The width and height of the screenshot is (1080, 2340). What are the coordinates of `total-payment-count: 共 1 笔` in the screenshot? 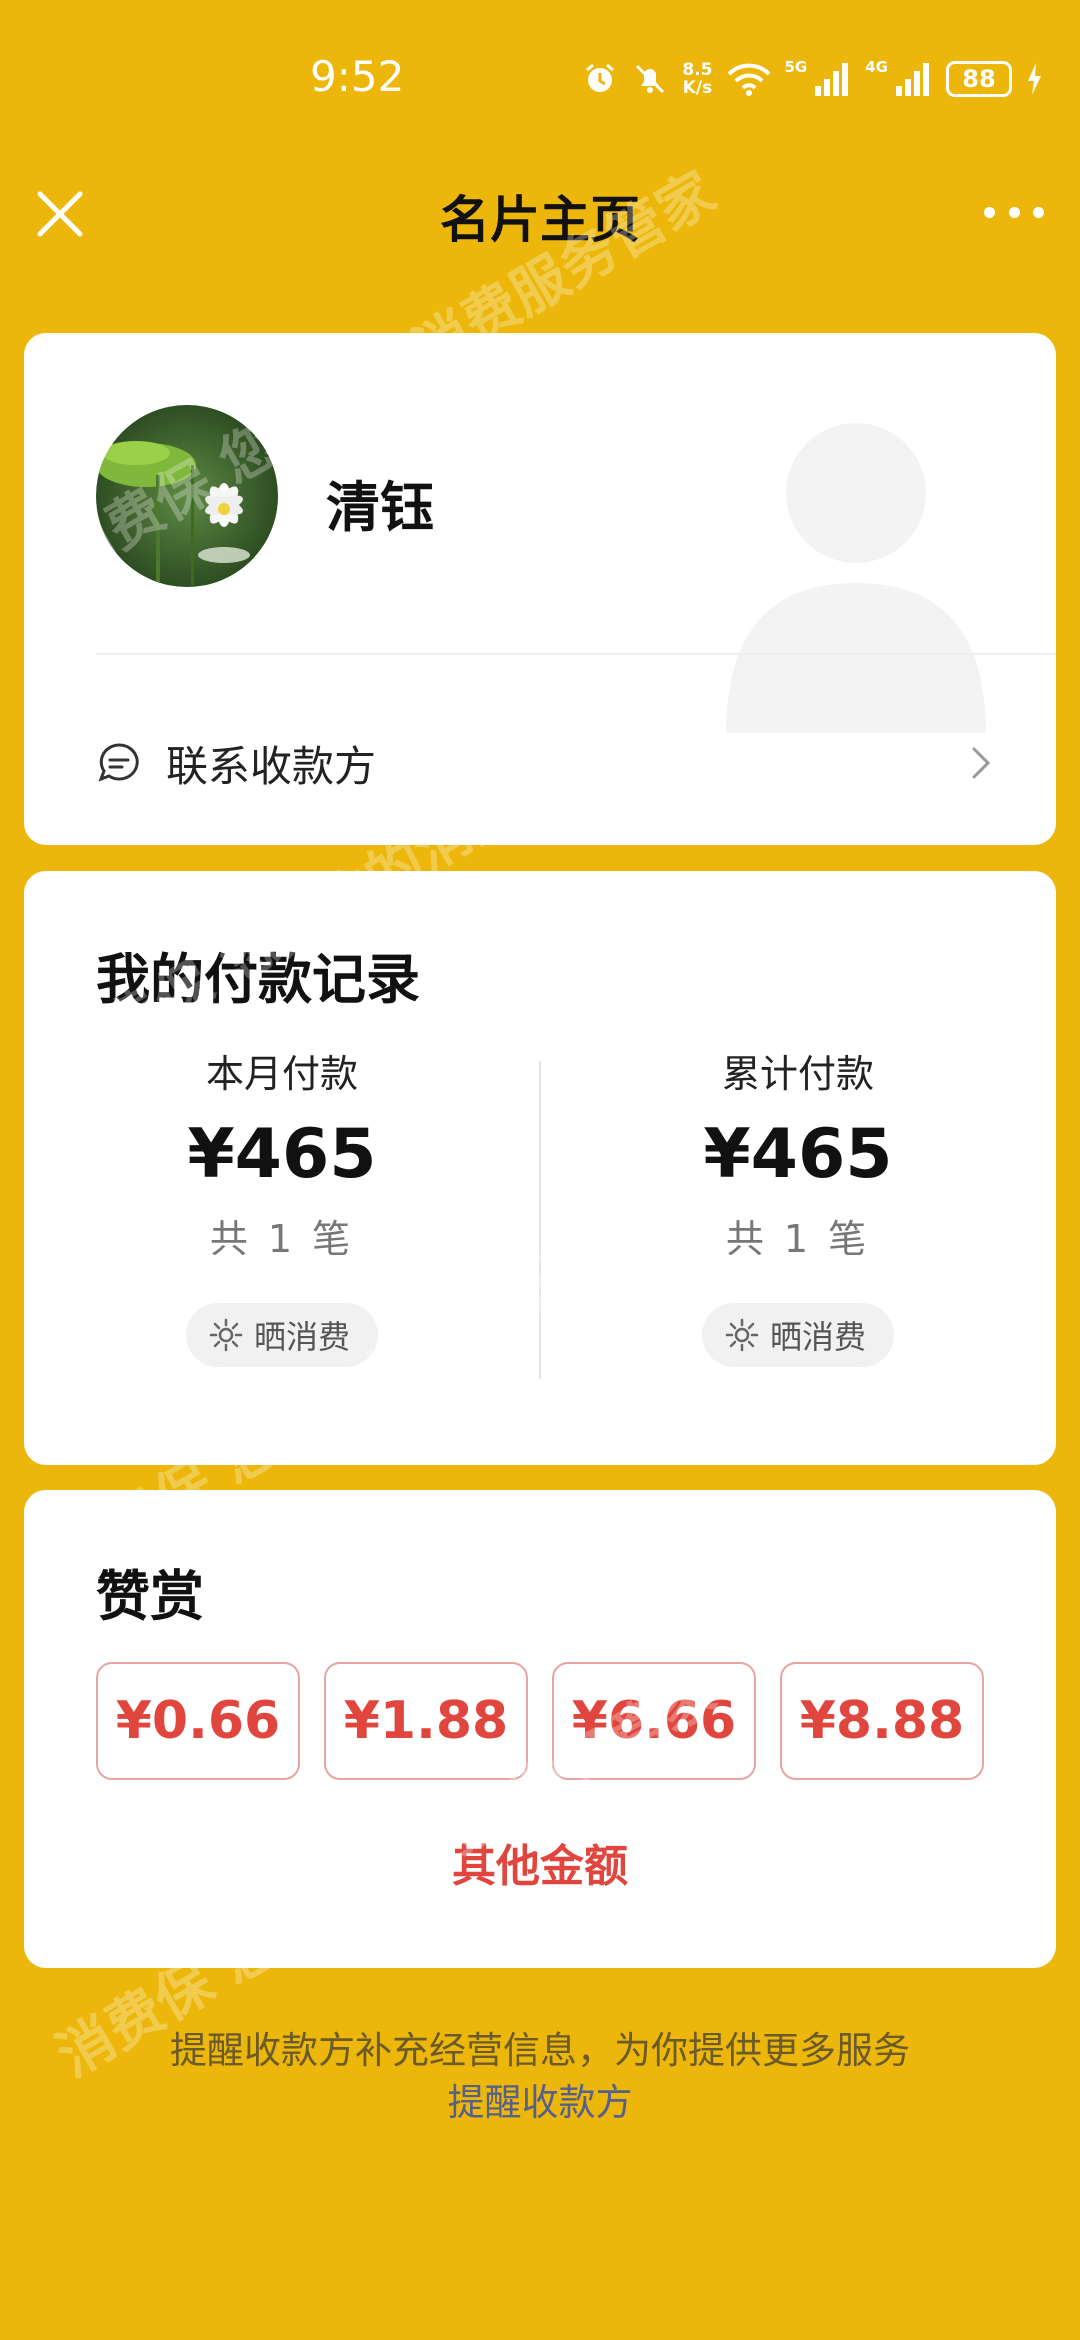 It's located at (798, 1239).